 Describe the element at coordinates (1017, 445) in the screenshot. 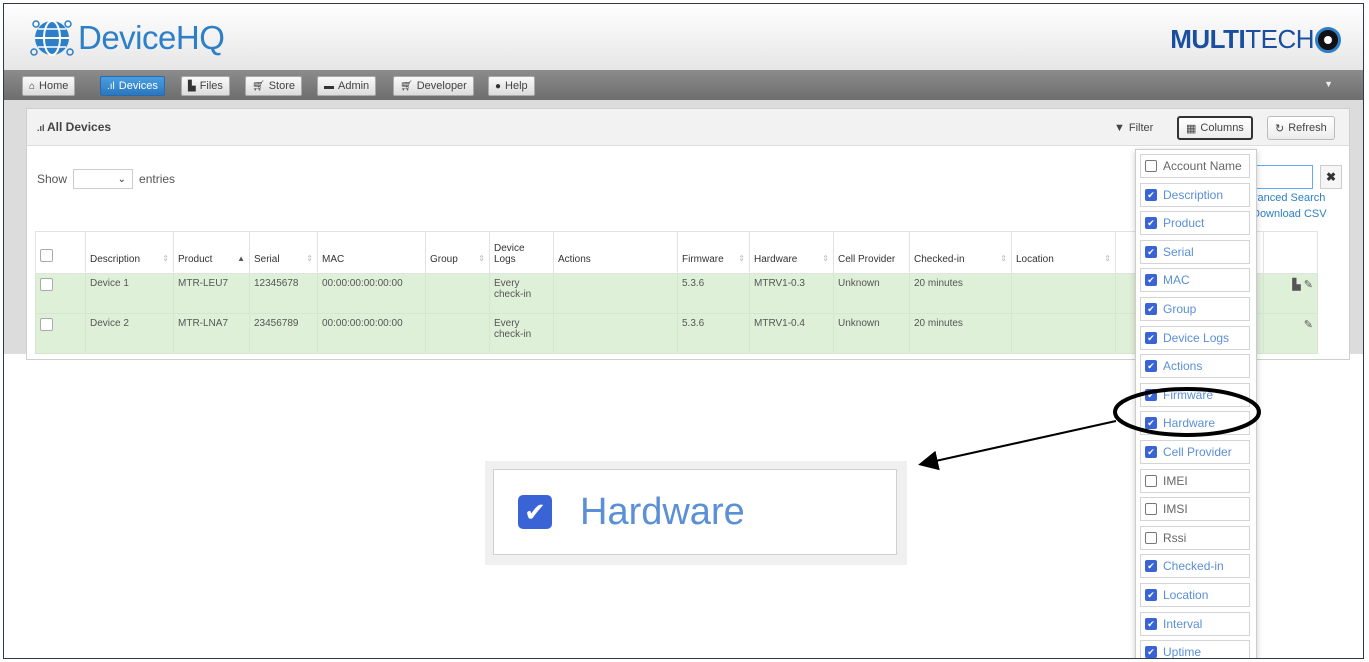

I see `pointer-arrow` at that location.